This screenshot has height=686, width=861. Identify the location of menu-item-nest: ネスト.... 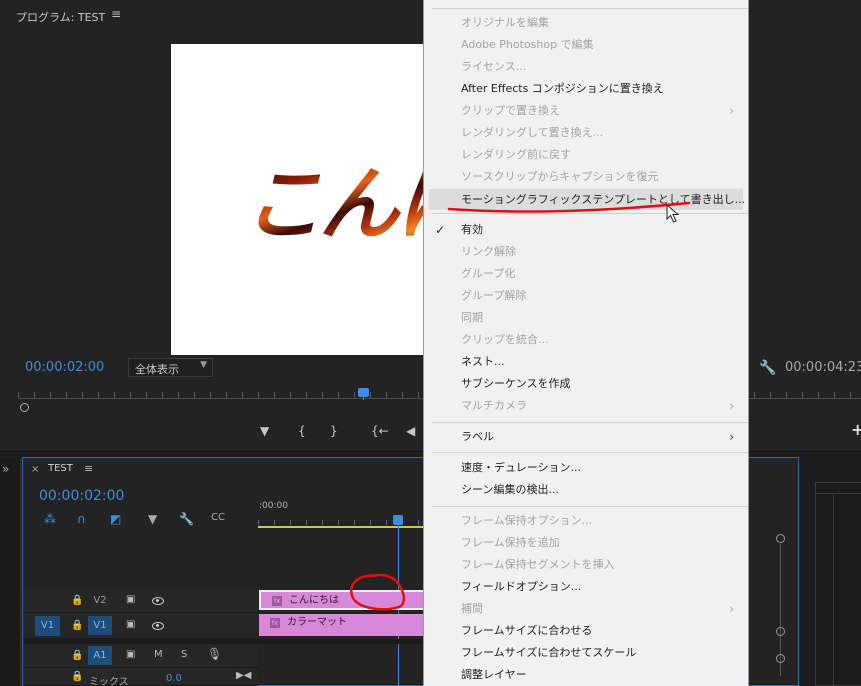
(483, 362).